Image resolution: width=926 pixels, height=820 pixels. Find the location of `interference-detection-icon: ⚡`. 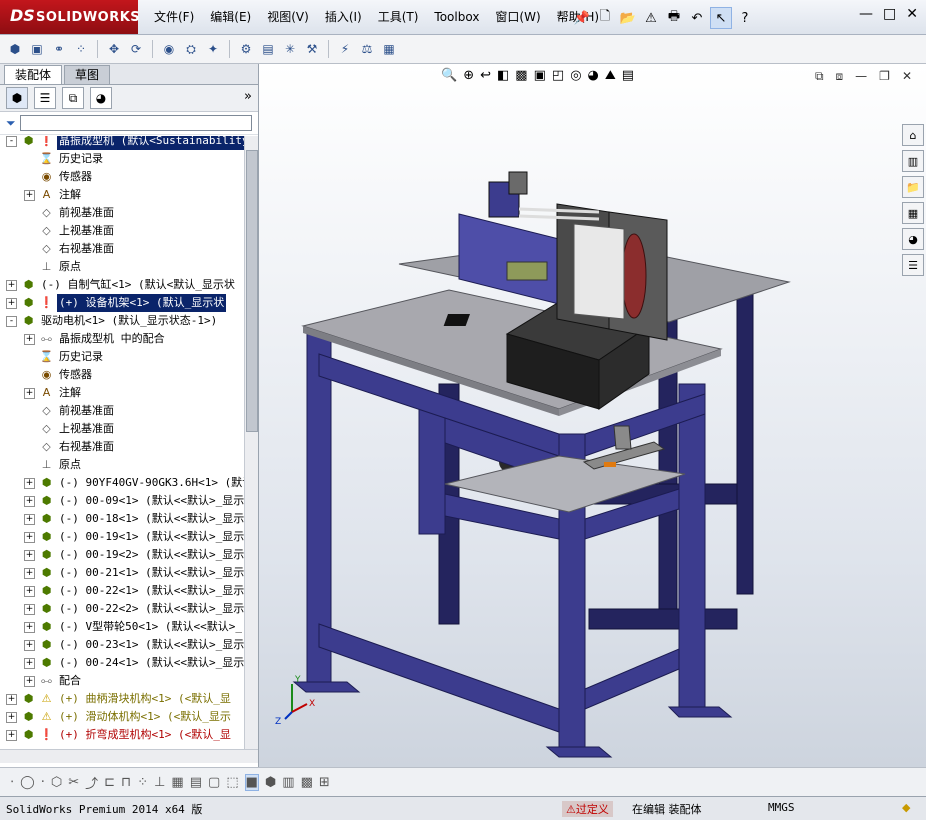

interference-detection-icon: ⚡ is located at coordinates (345, 49).